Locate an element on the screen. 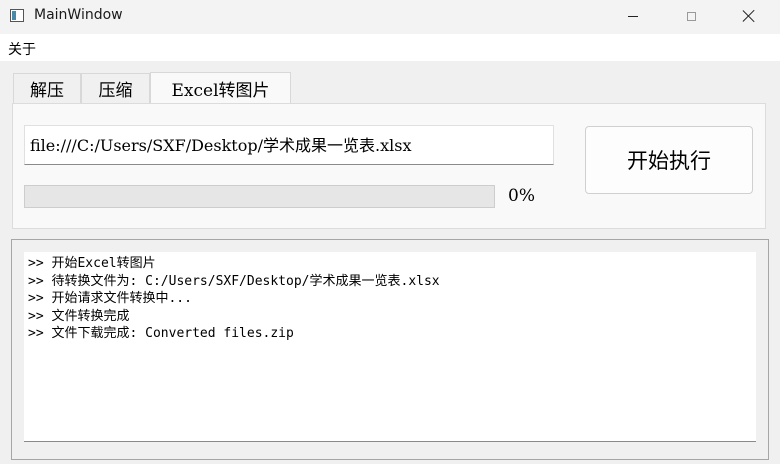 Image resolution: width=780 pixels, height=464 pixels. progress-percent-label: 0% is located at coordinates (521, 196).